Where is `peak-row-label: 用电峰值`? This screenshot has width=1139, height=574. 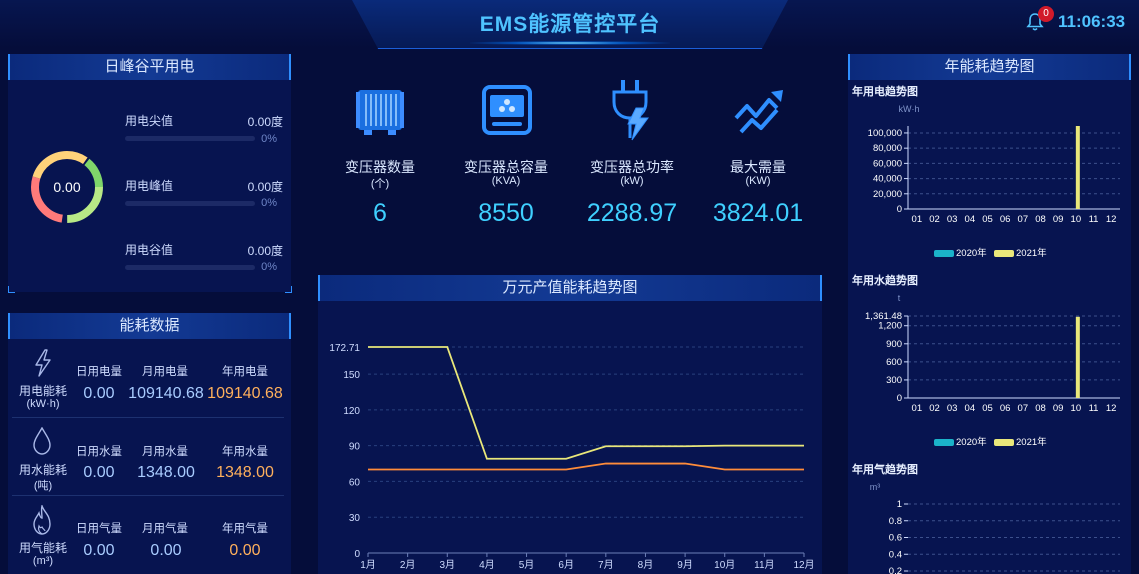
peak-row-label: 用电峰值 is located at coordinates (149, 186).